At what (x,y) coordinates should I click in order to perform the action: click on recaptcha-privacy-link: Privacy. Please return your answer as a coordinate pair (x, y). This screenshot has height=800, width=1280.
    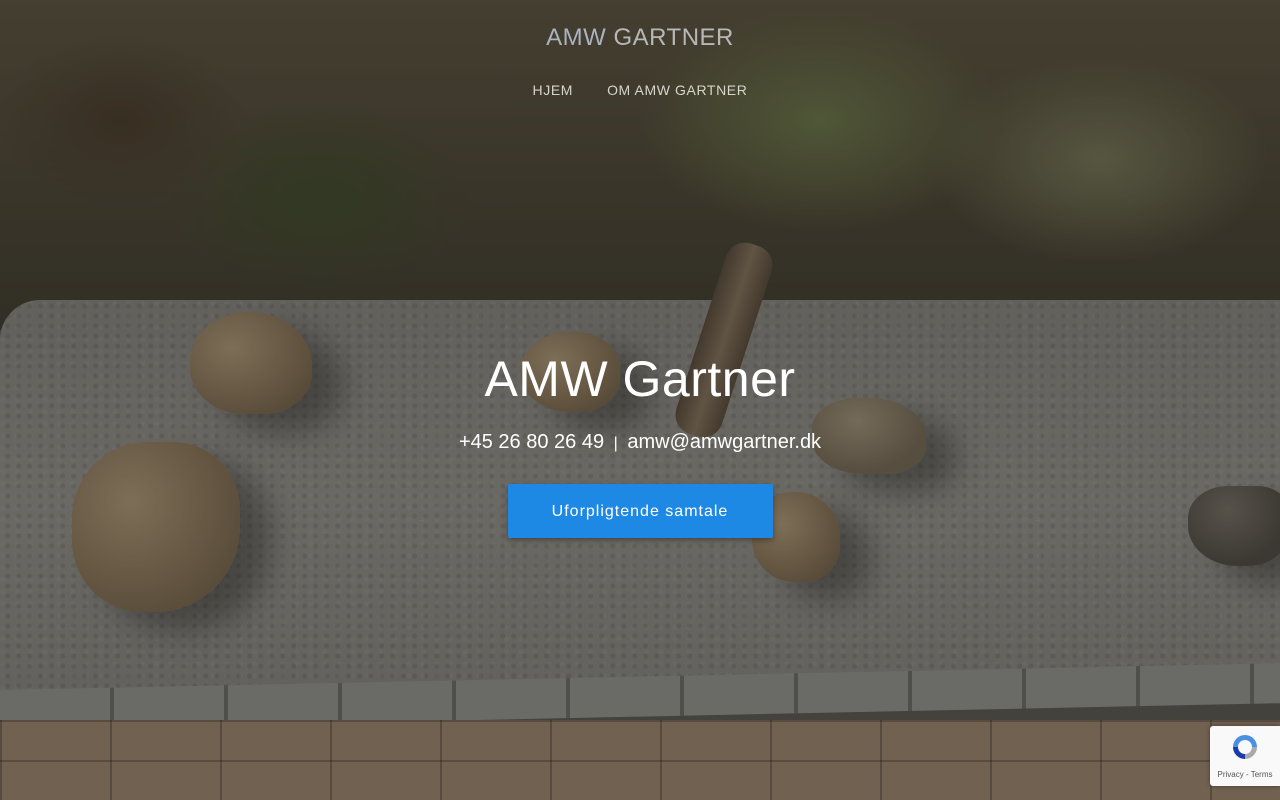
    Looking at the image, I should click on (1231, 774).